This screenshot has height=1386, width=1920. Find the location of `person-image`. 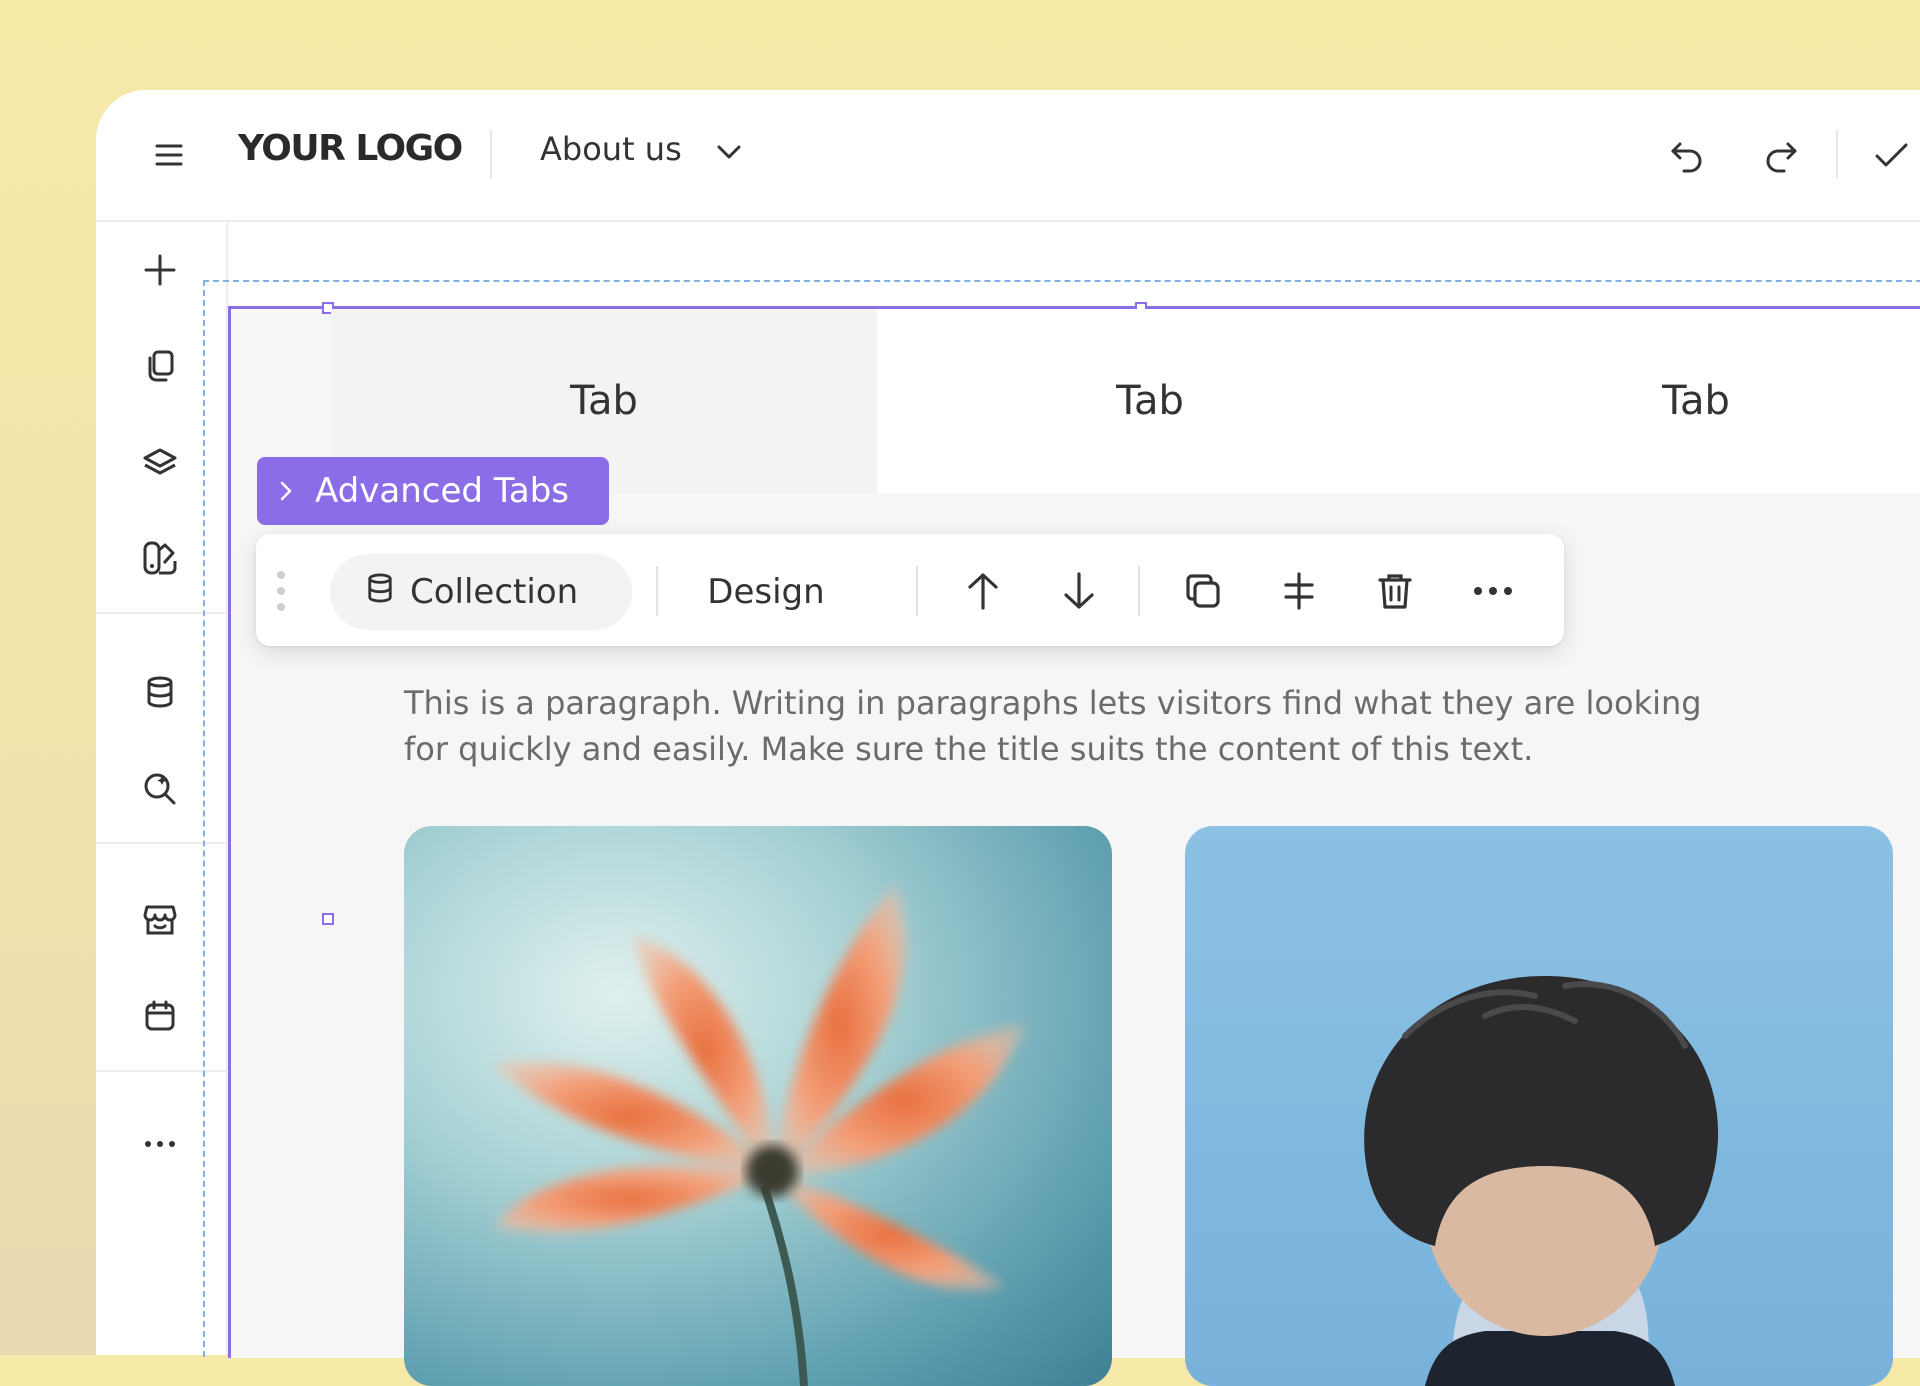

person-image is located at coordinates (1539, 1106).